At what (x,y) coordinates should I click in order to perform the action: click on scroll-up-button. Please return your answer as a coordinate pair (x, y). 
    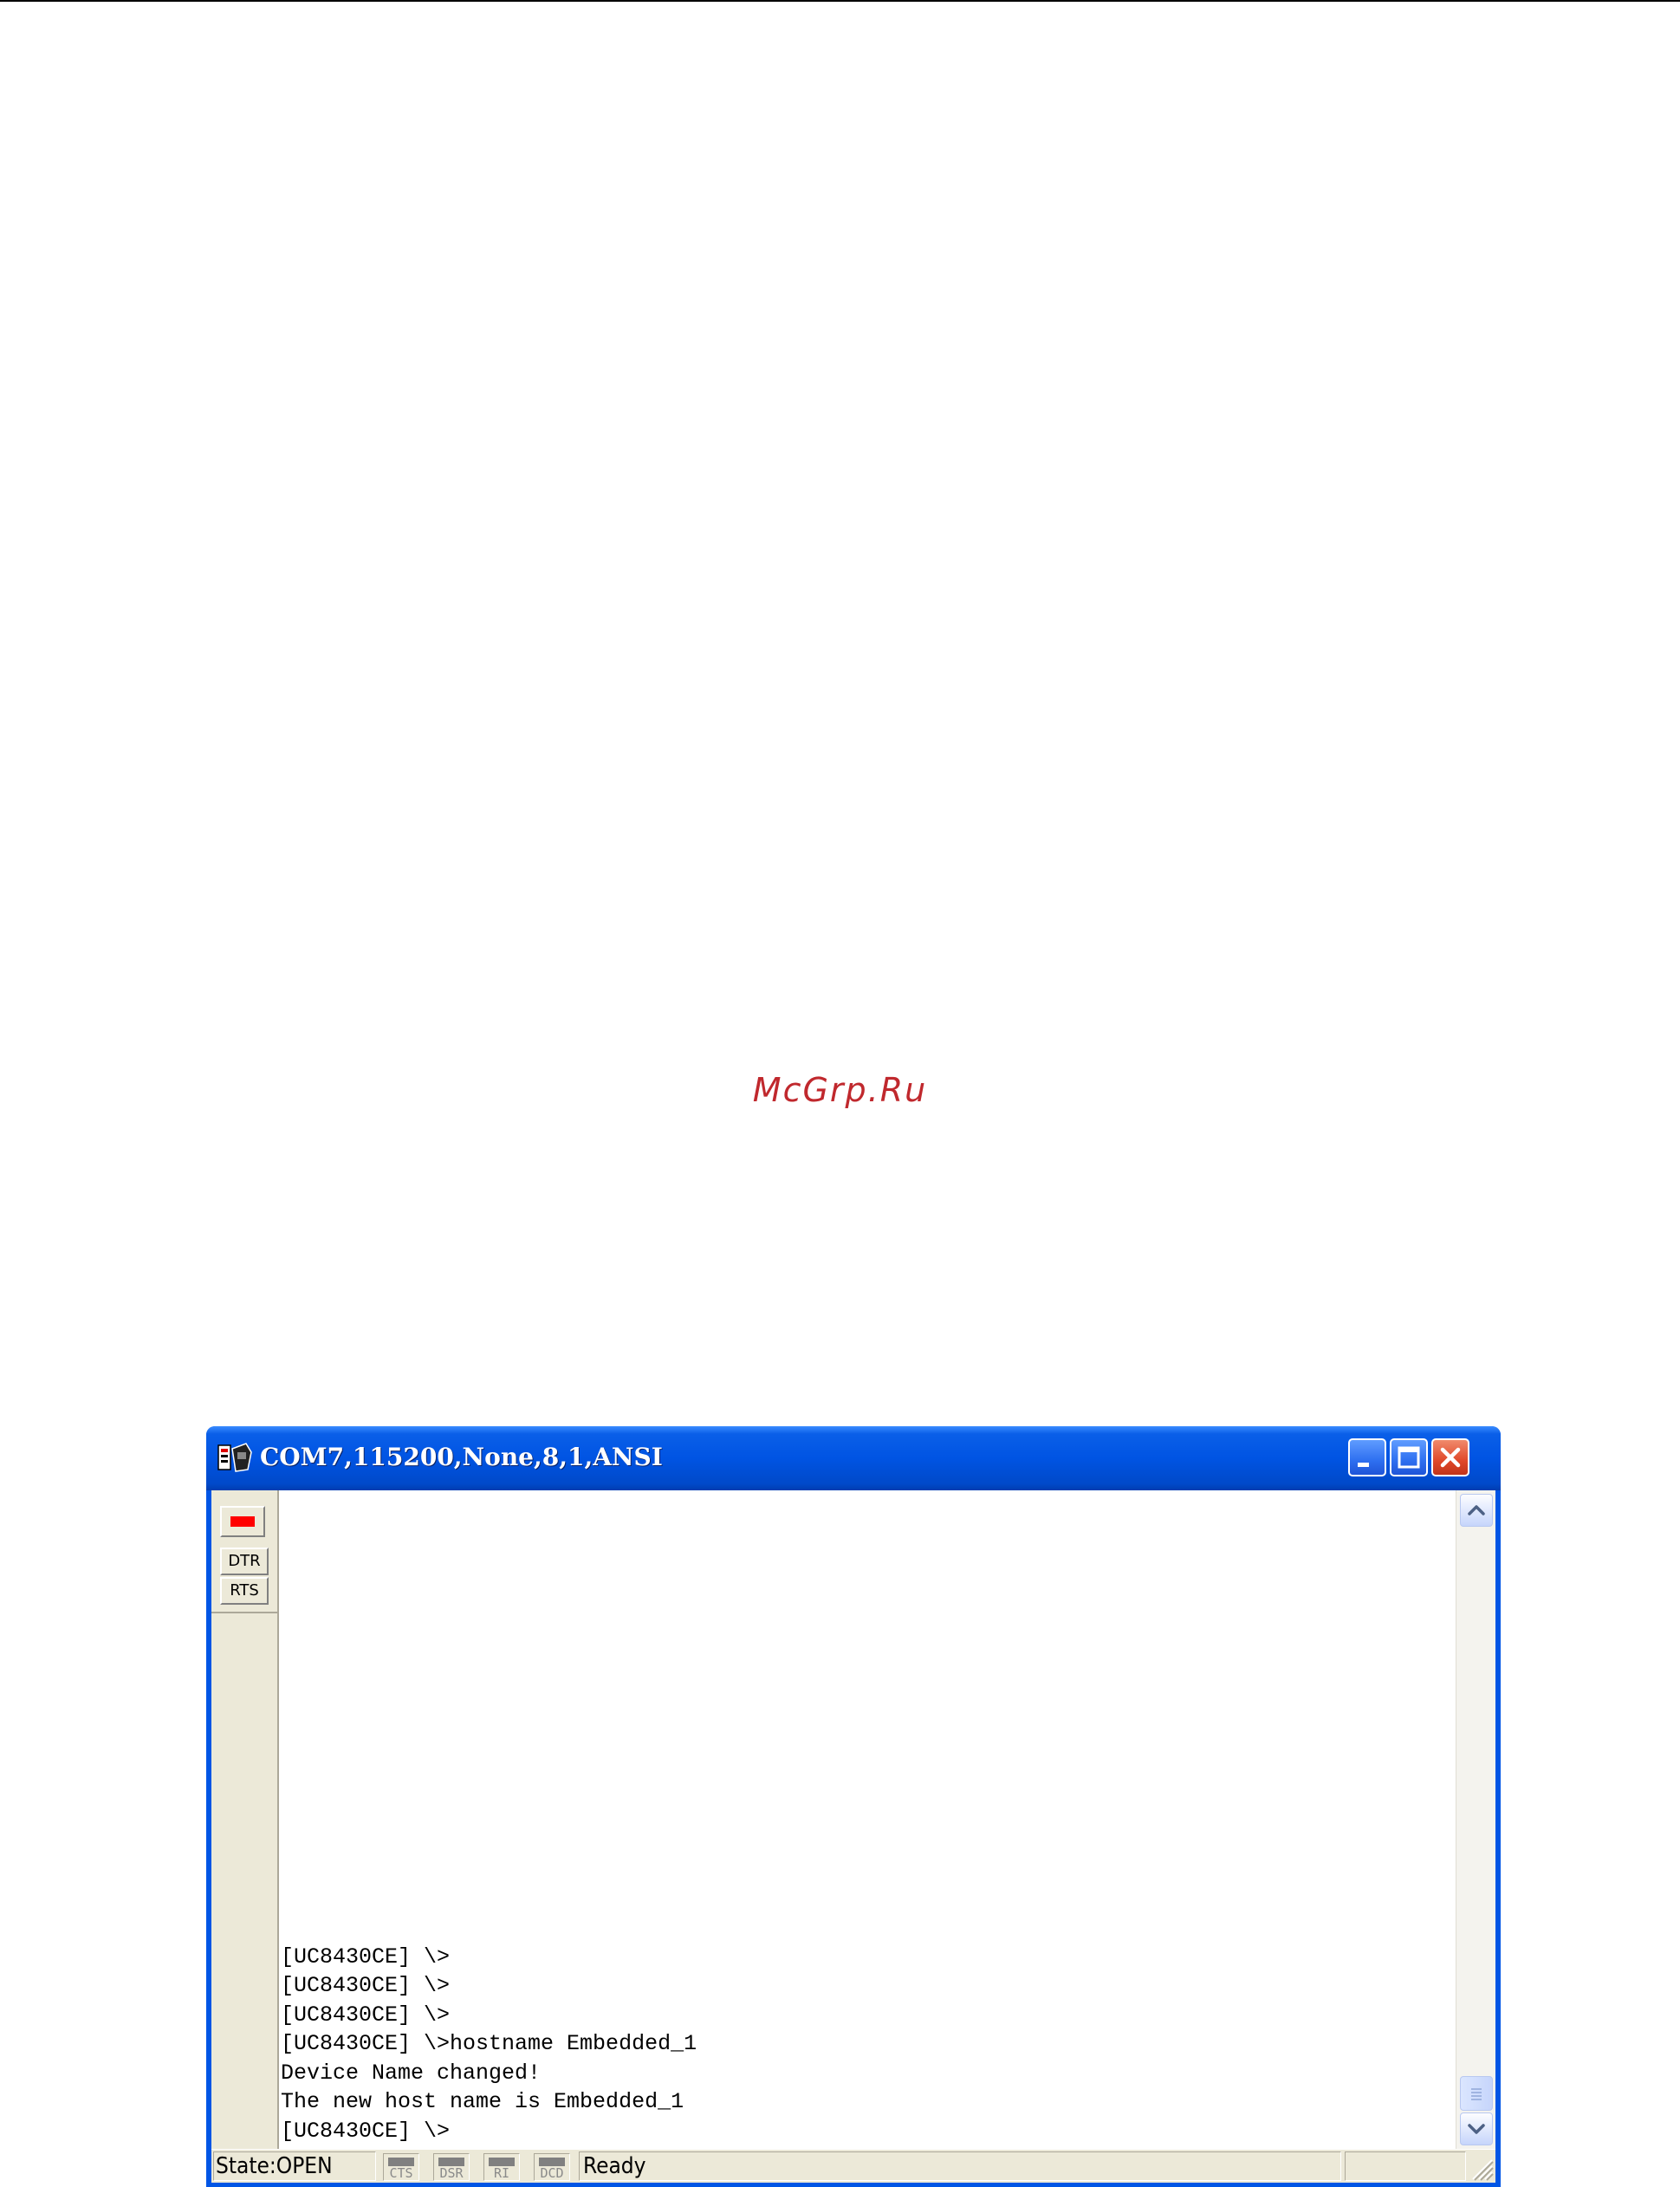
    Looking at the image, I should click on (1476, 1510).